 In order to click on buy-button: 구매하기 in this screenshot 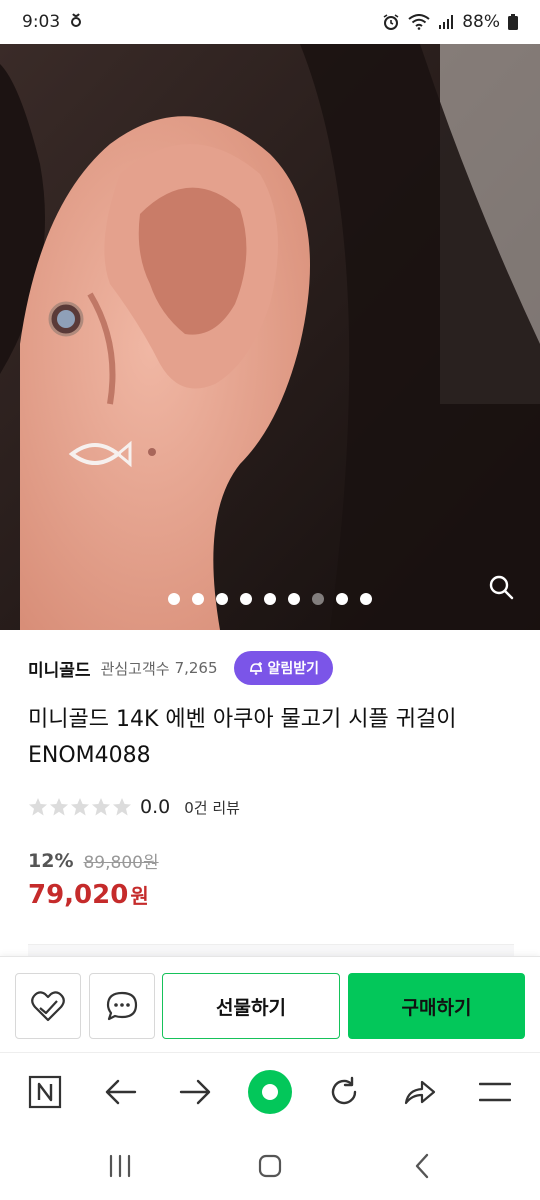, I will do `click(436, 1006)`.